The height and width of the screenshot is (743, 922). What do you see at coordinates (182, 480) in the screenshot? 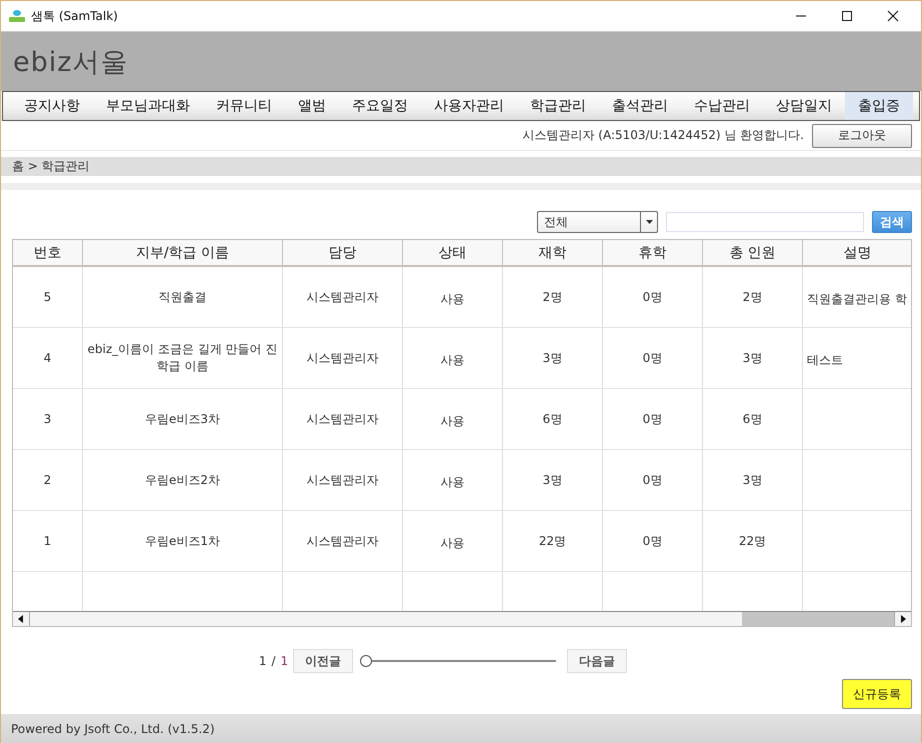
I see `table-cell: 우림e비즈2차` at bounding box center [182, 480].